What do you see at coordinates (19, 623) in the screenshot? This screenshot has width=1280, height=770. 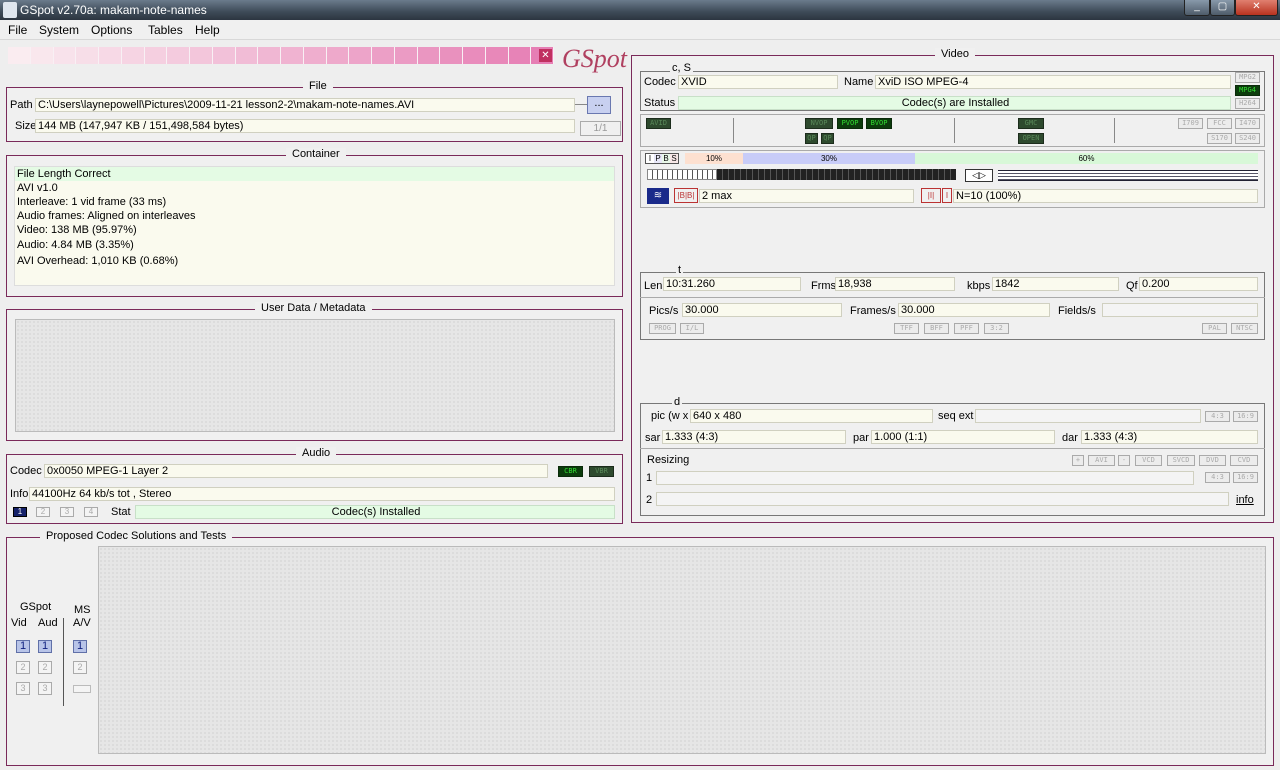 I see `vid-label: Vid` at bounding box center [19, 623].